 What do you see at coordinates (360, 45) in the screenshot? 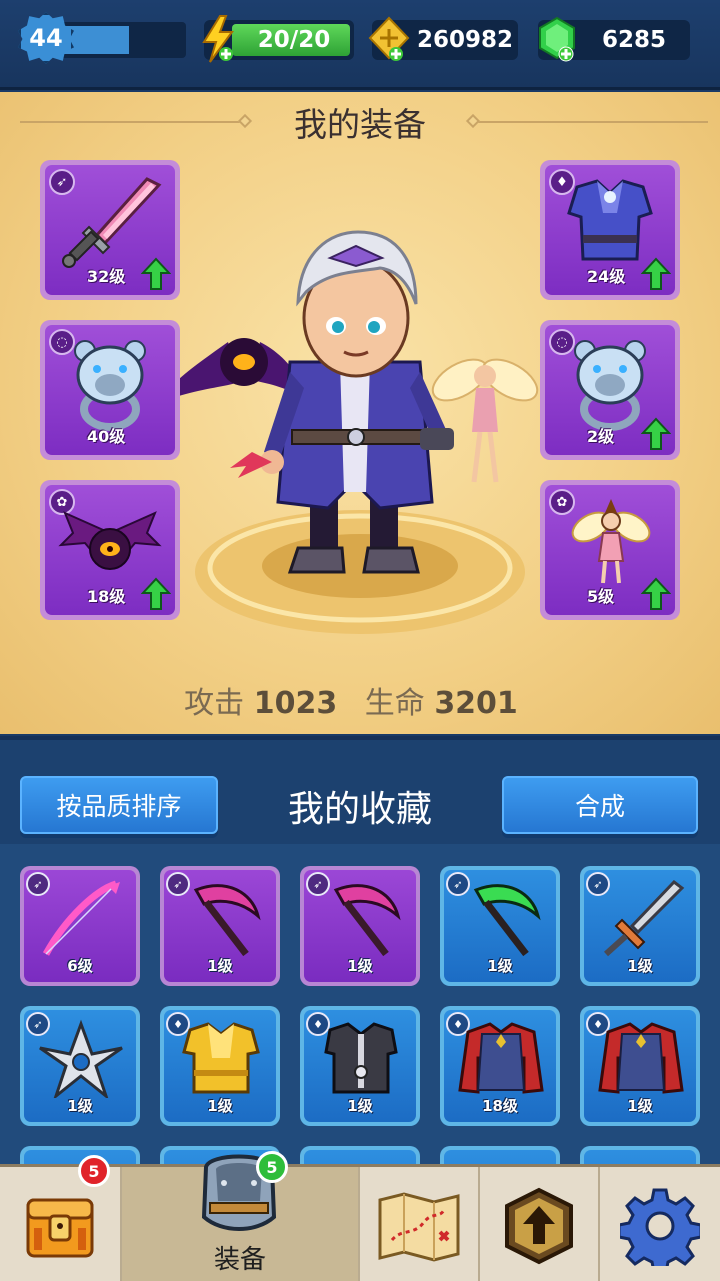
I see `top-status-bar: 44 20/20 260982 6285` at bounding box center [360, 45].